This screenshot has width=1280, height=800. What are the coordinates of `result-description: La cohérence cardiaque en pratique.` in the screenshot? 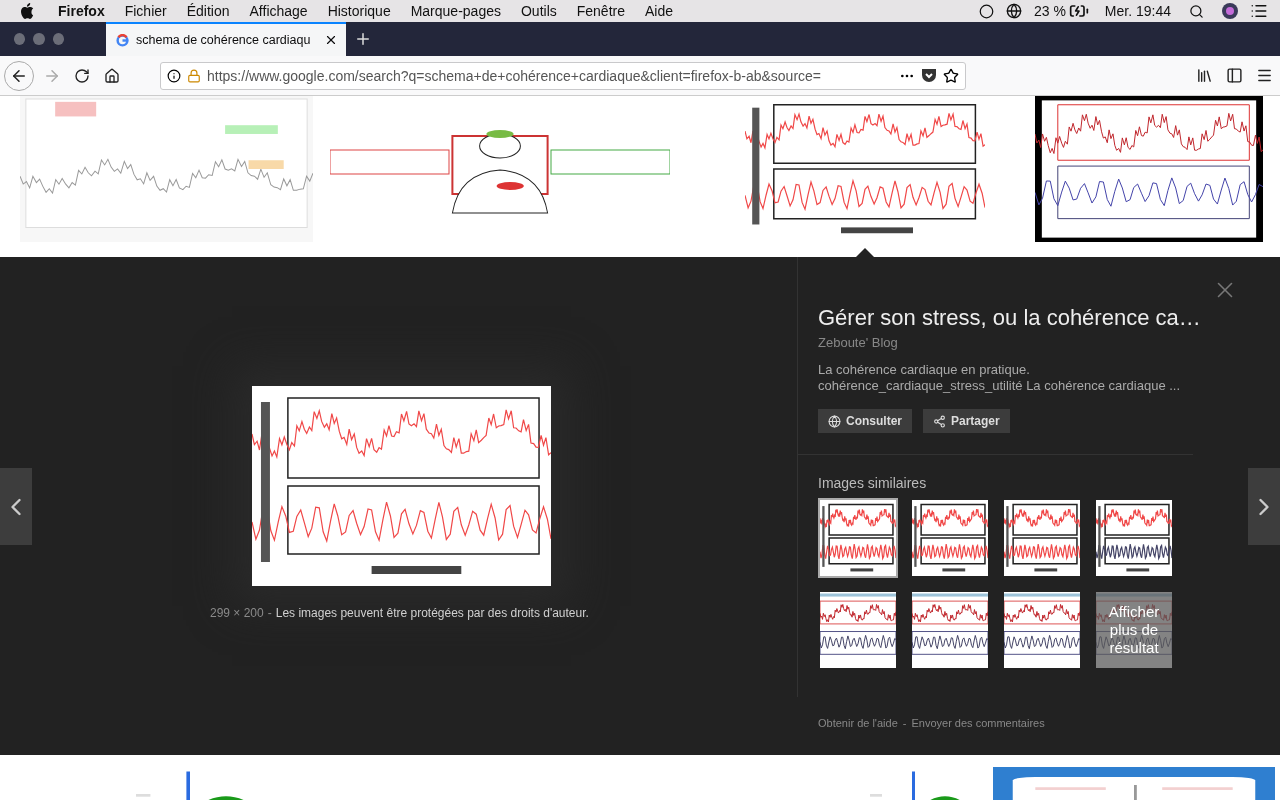 It's located at (924, 369).